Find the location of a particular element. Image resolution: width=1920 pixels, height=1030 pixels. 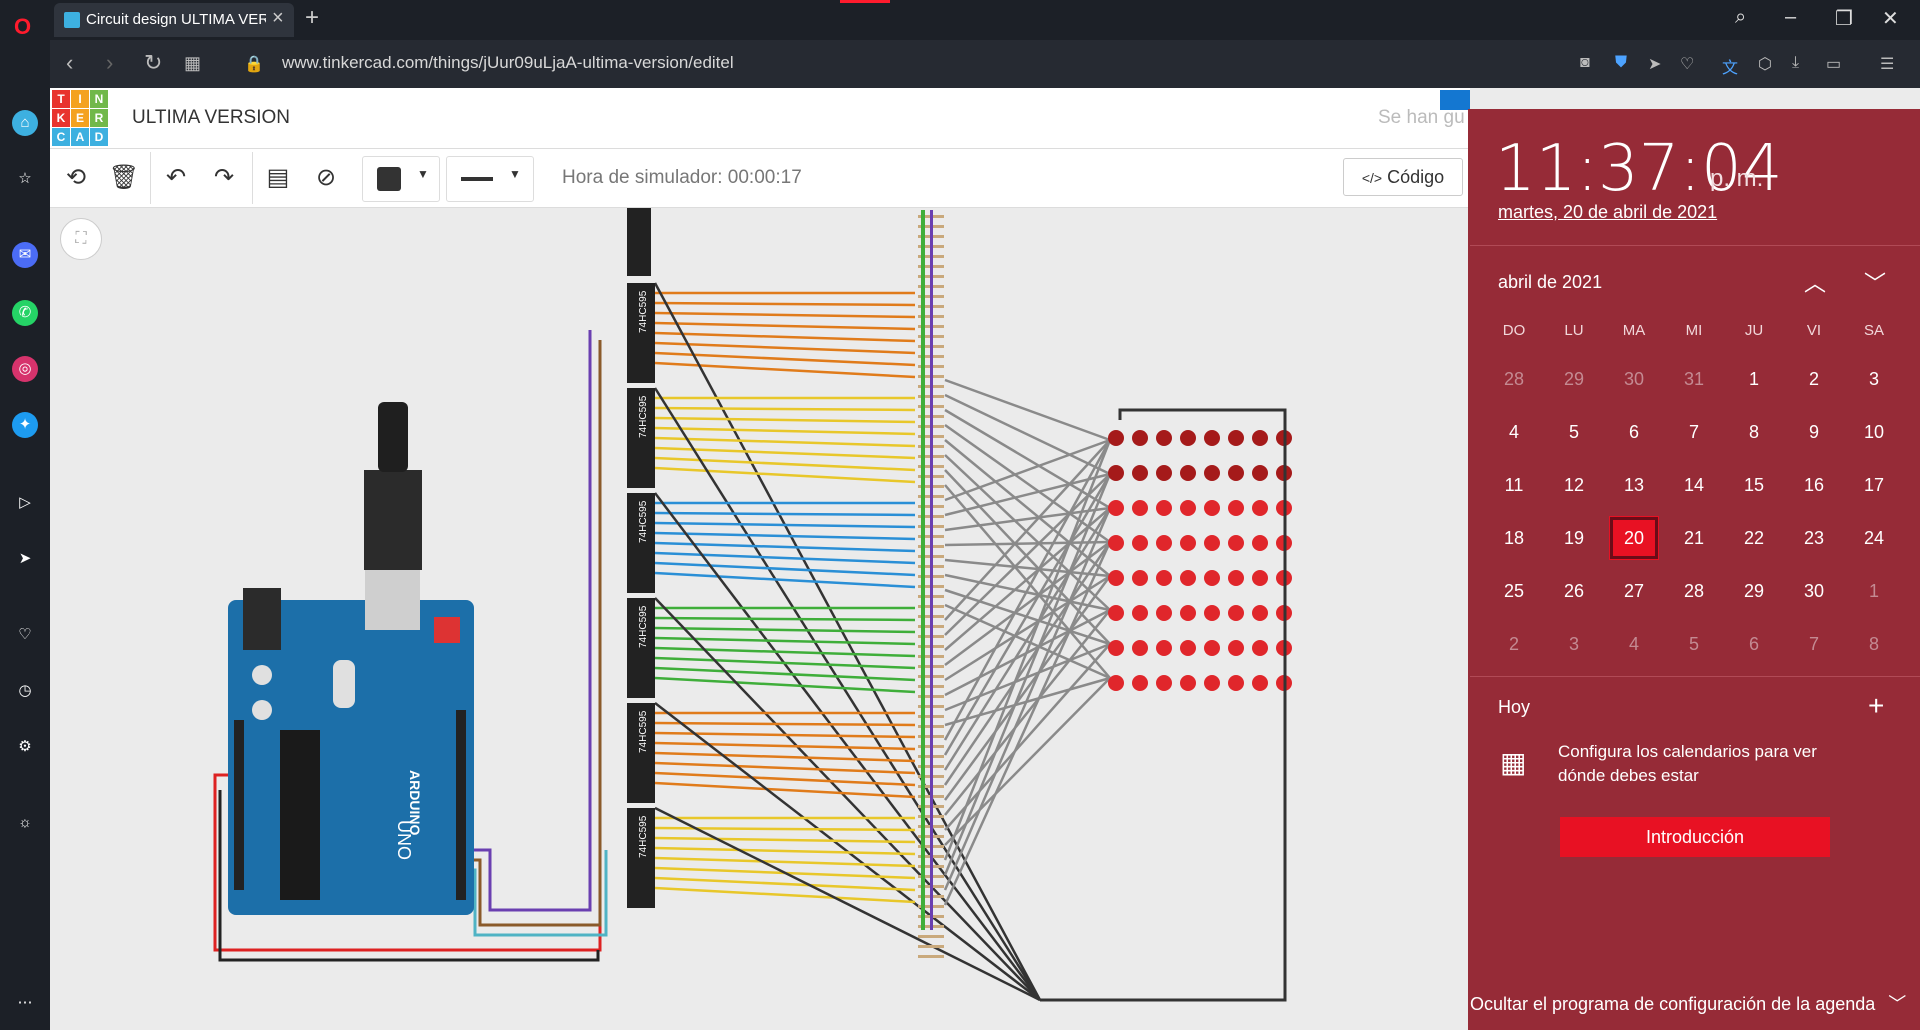

calendar-day: 11 is located at coordinates (1514, 485).